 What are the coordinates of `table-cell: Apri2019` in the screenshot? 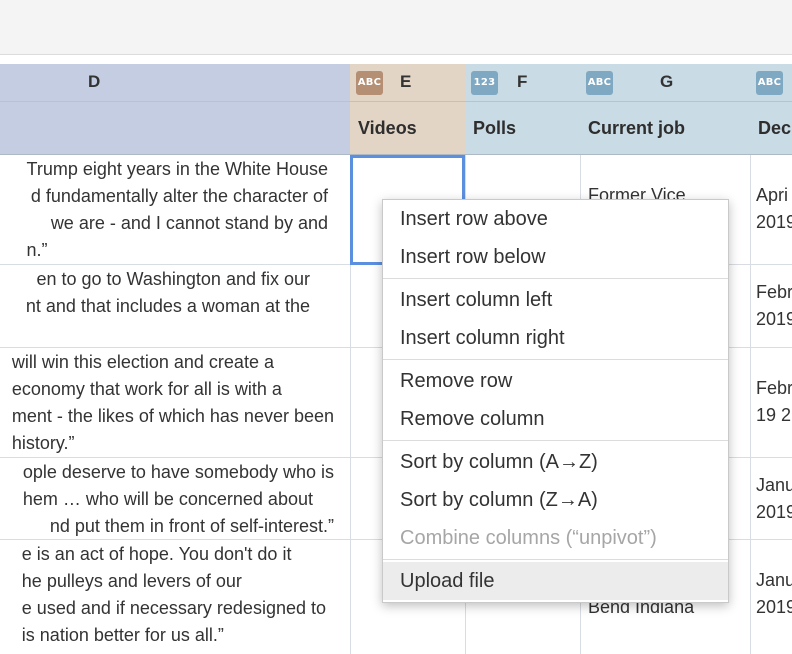 It's located at (771, 210).